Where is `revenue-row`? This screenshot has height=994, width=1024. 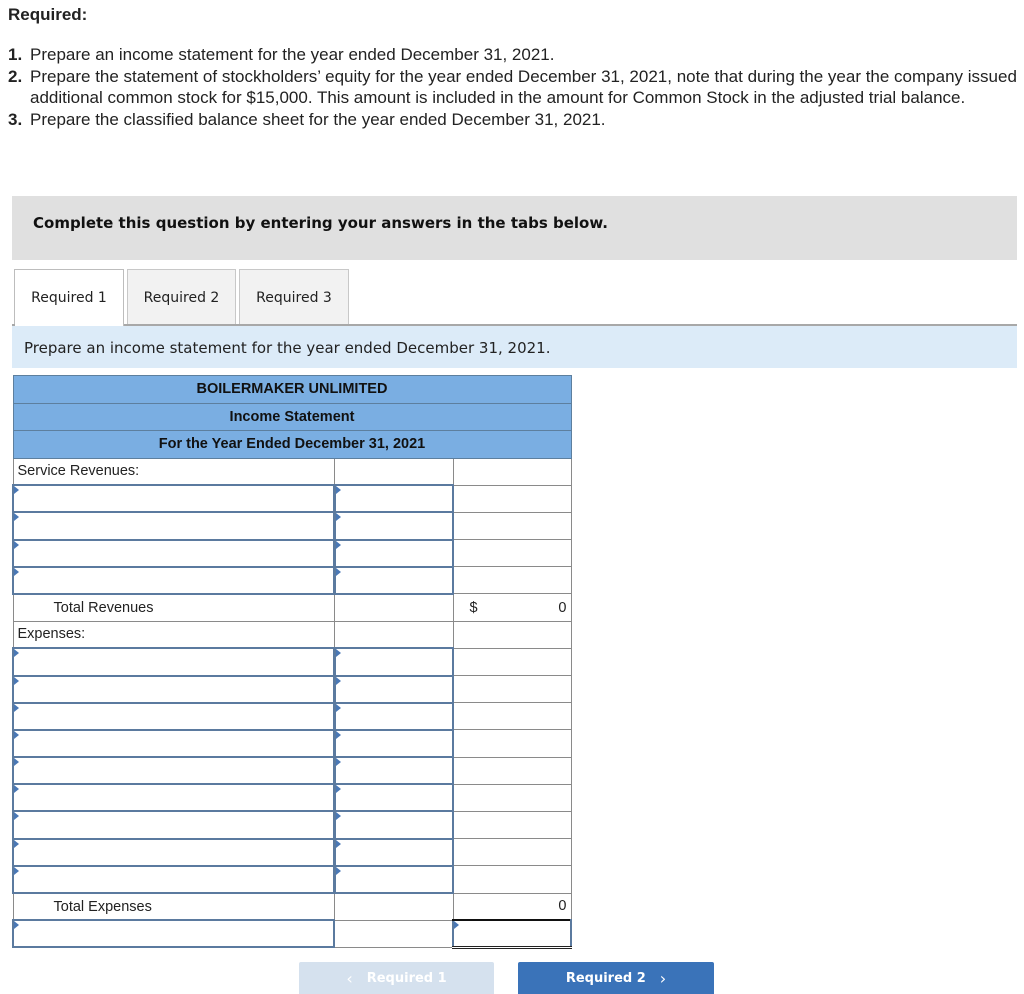 revenue-row is located at coordinates (292, 553).